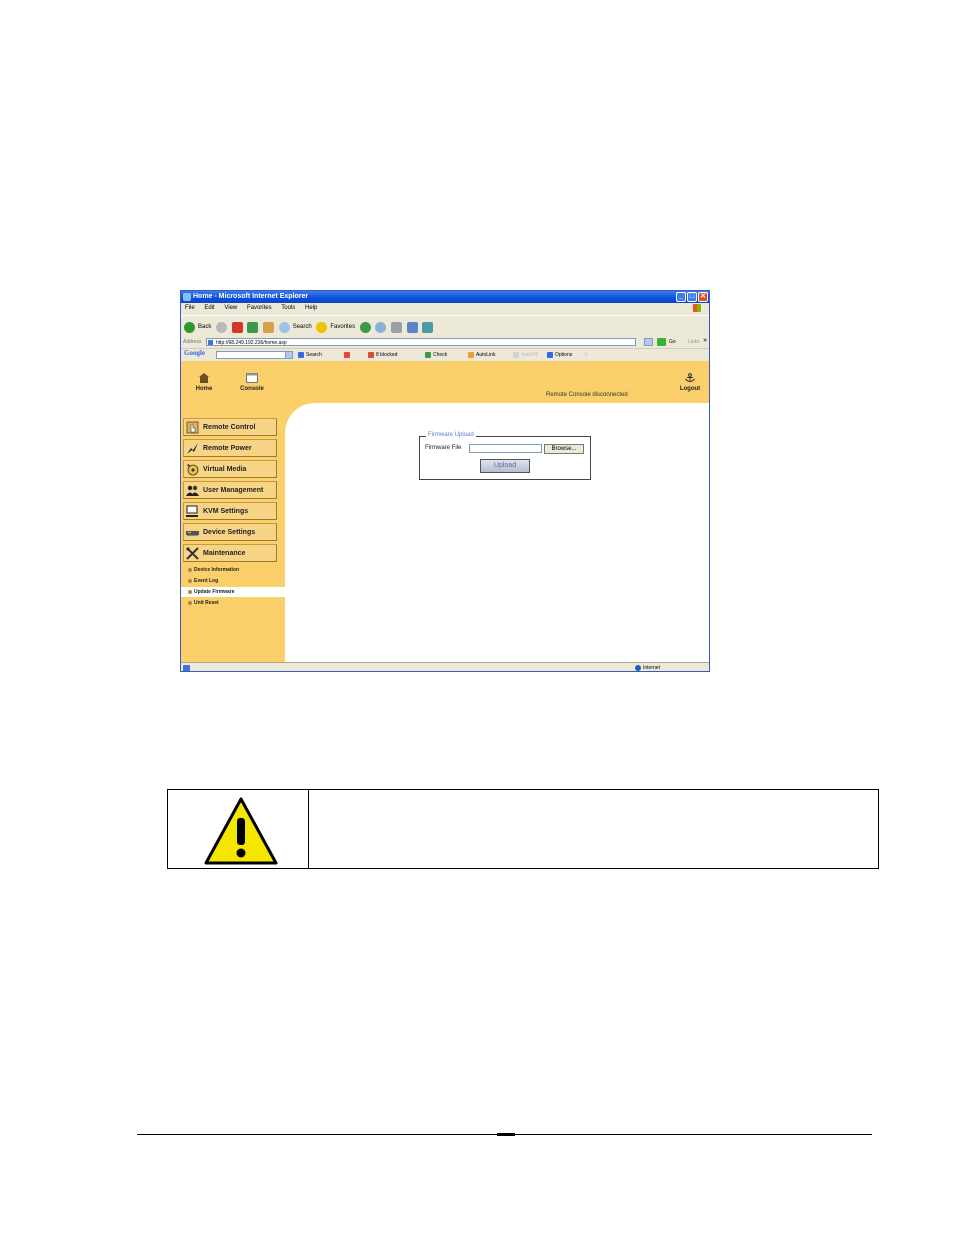  What do you see at coordinates (694, 342) in the screenshot?
I see `links-button: Links` at bounding box center [694, 342].